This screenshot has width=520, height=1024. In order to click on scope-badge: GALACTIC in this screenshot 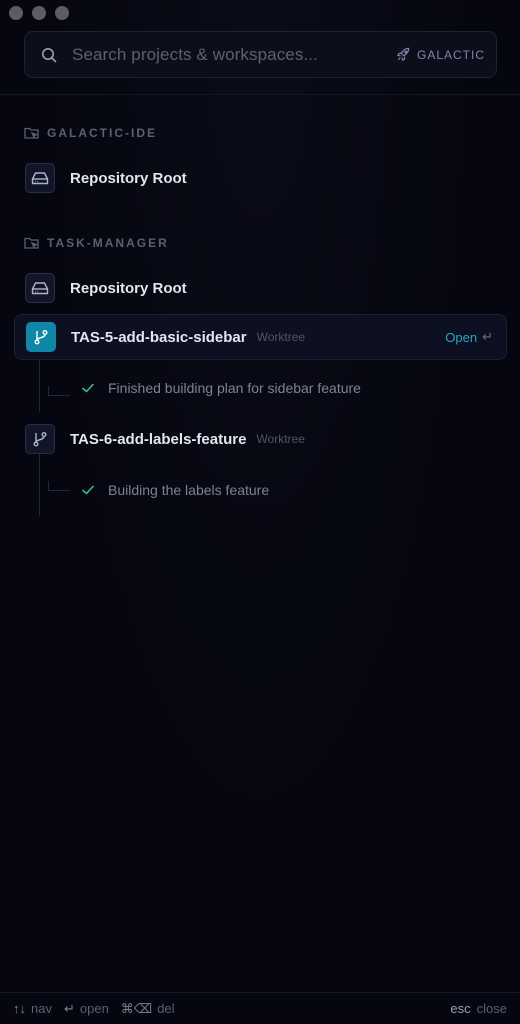, I will do `click(440, 54)`.